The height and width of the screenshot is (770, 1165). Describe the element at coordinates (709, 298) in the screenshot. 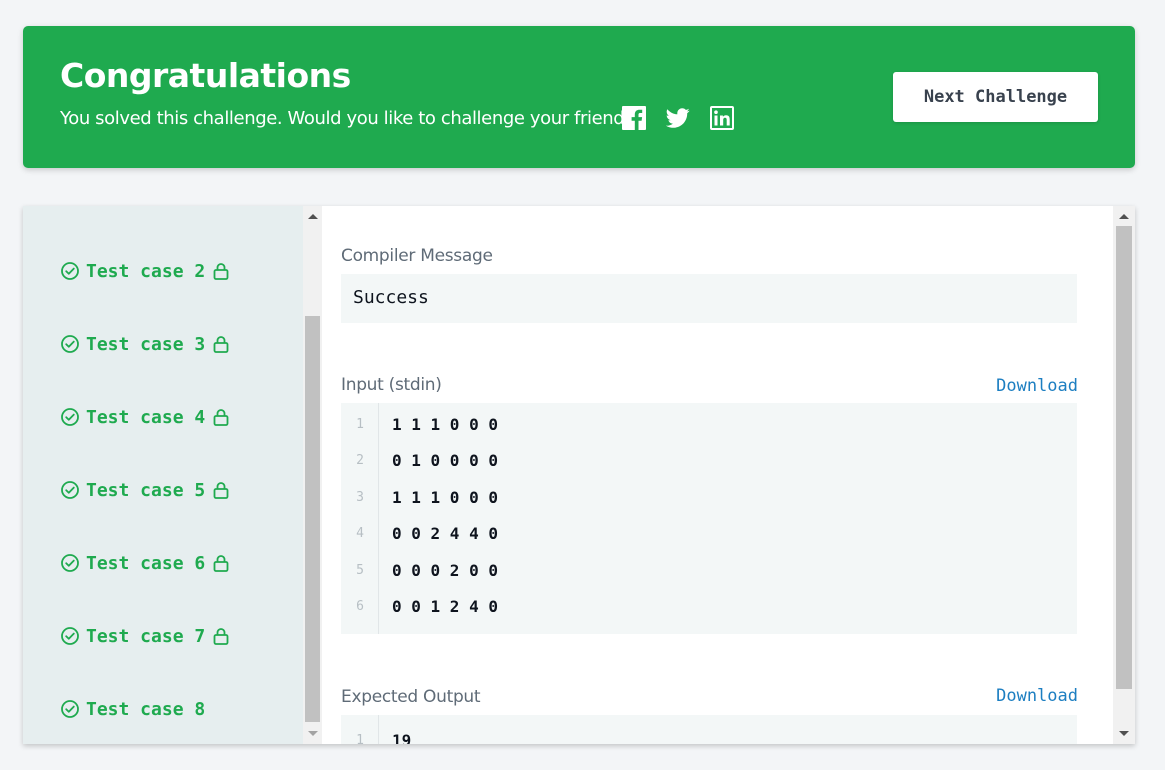

I see `compiler-message: Success` at that location.